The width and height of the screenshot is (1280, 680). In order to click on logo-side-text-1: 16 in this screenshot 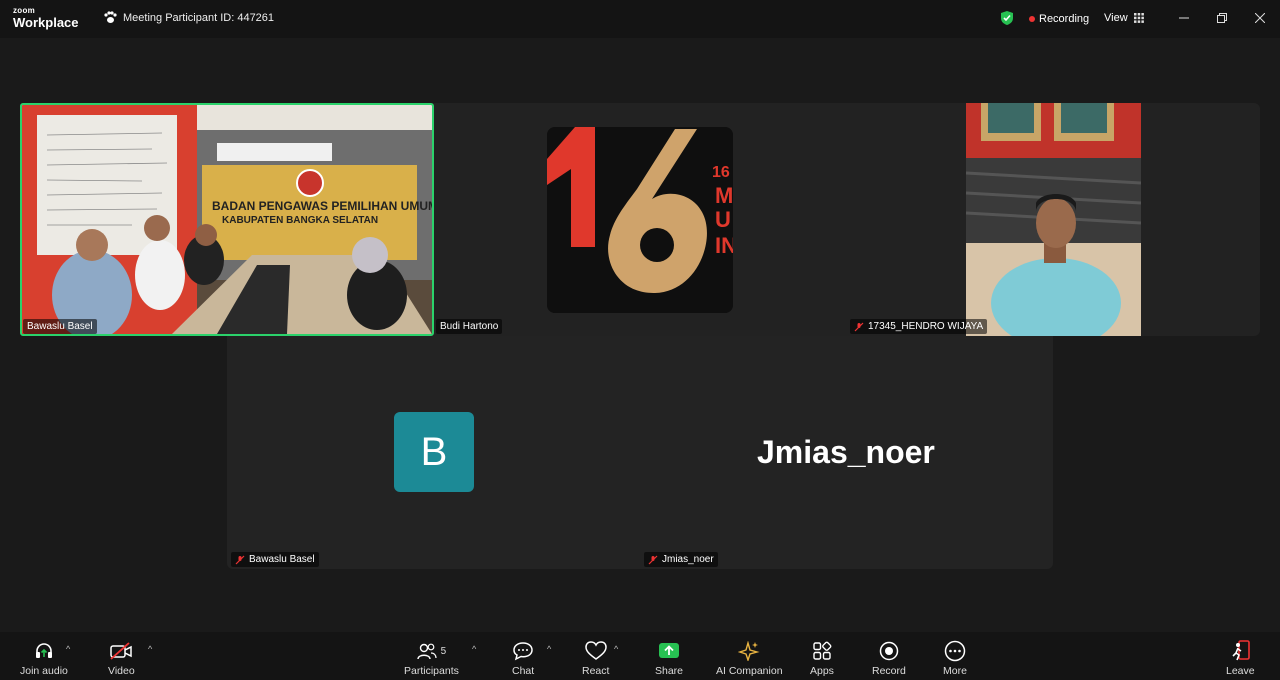, I will do `click(721, 172)`.